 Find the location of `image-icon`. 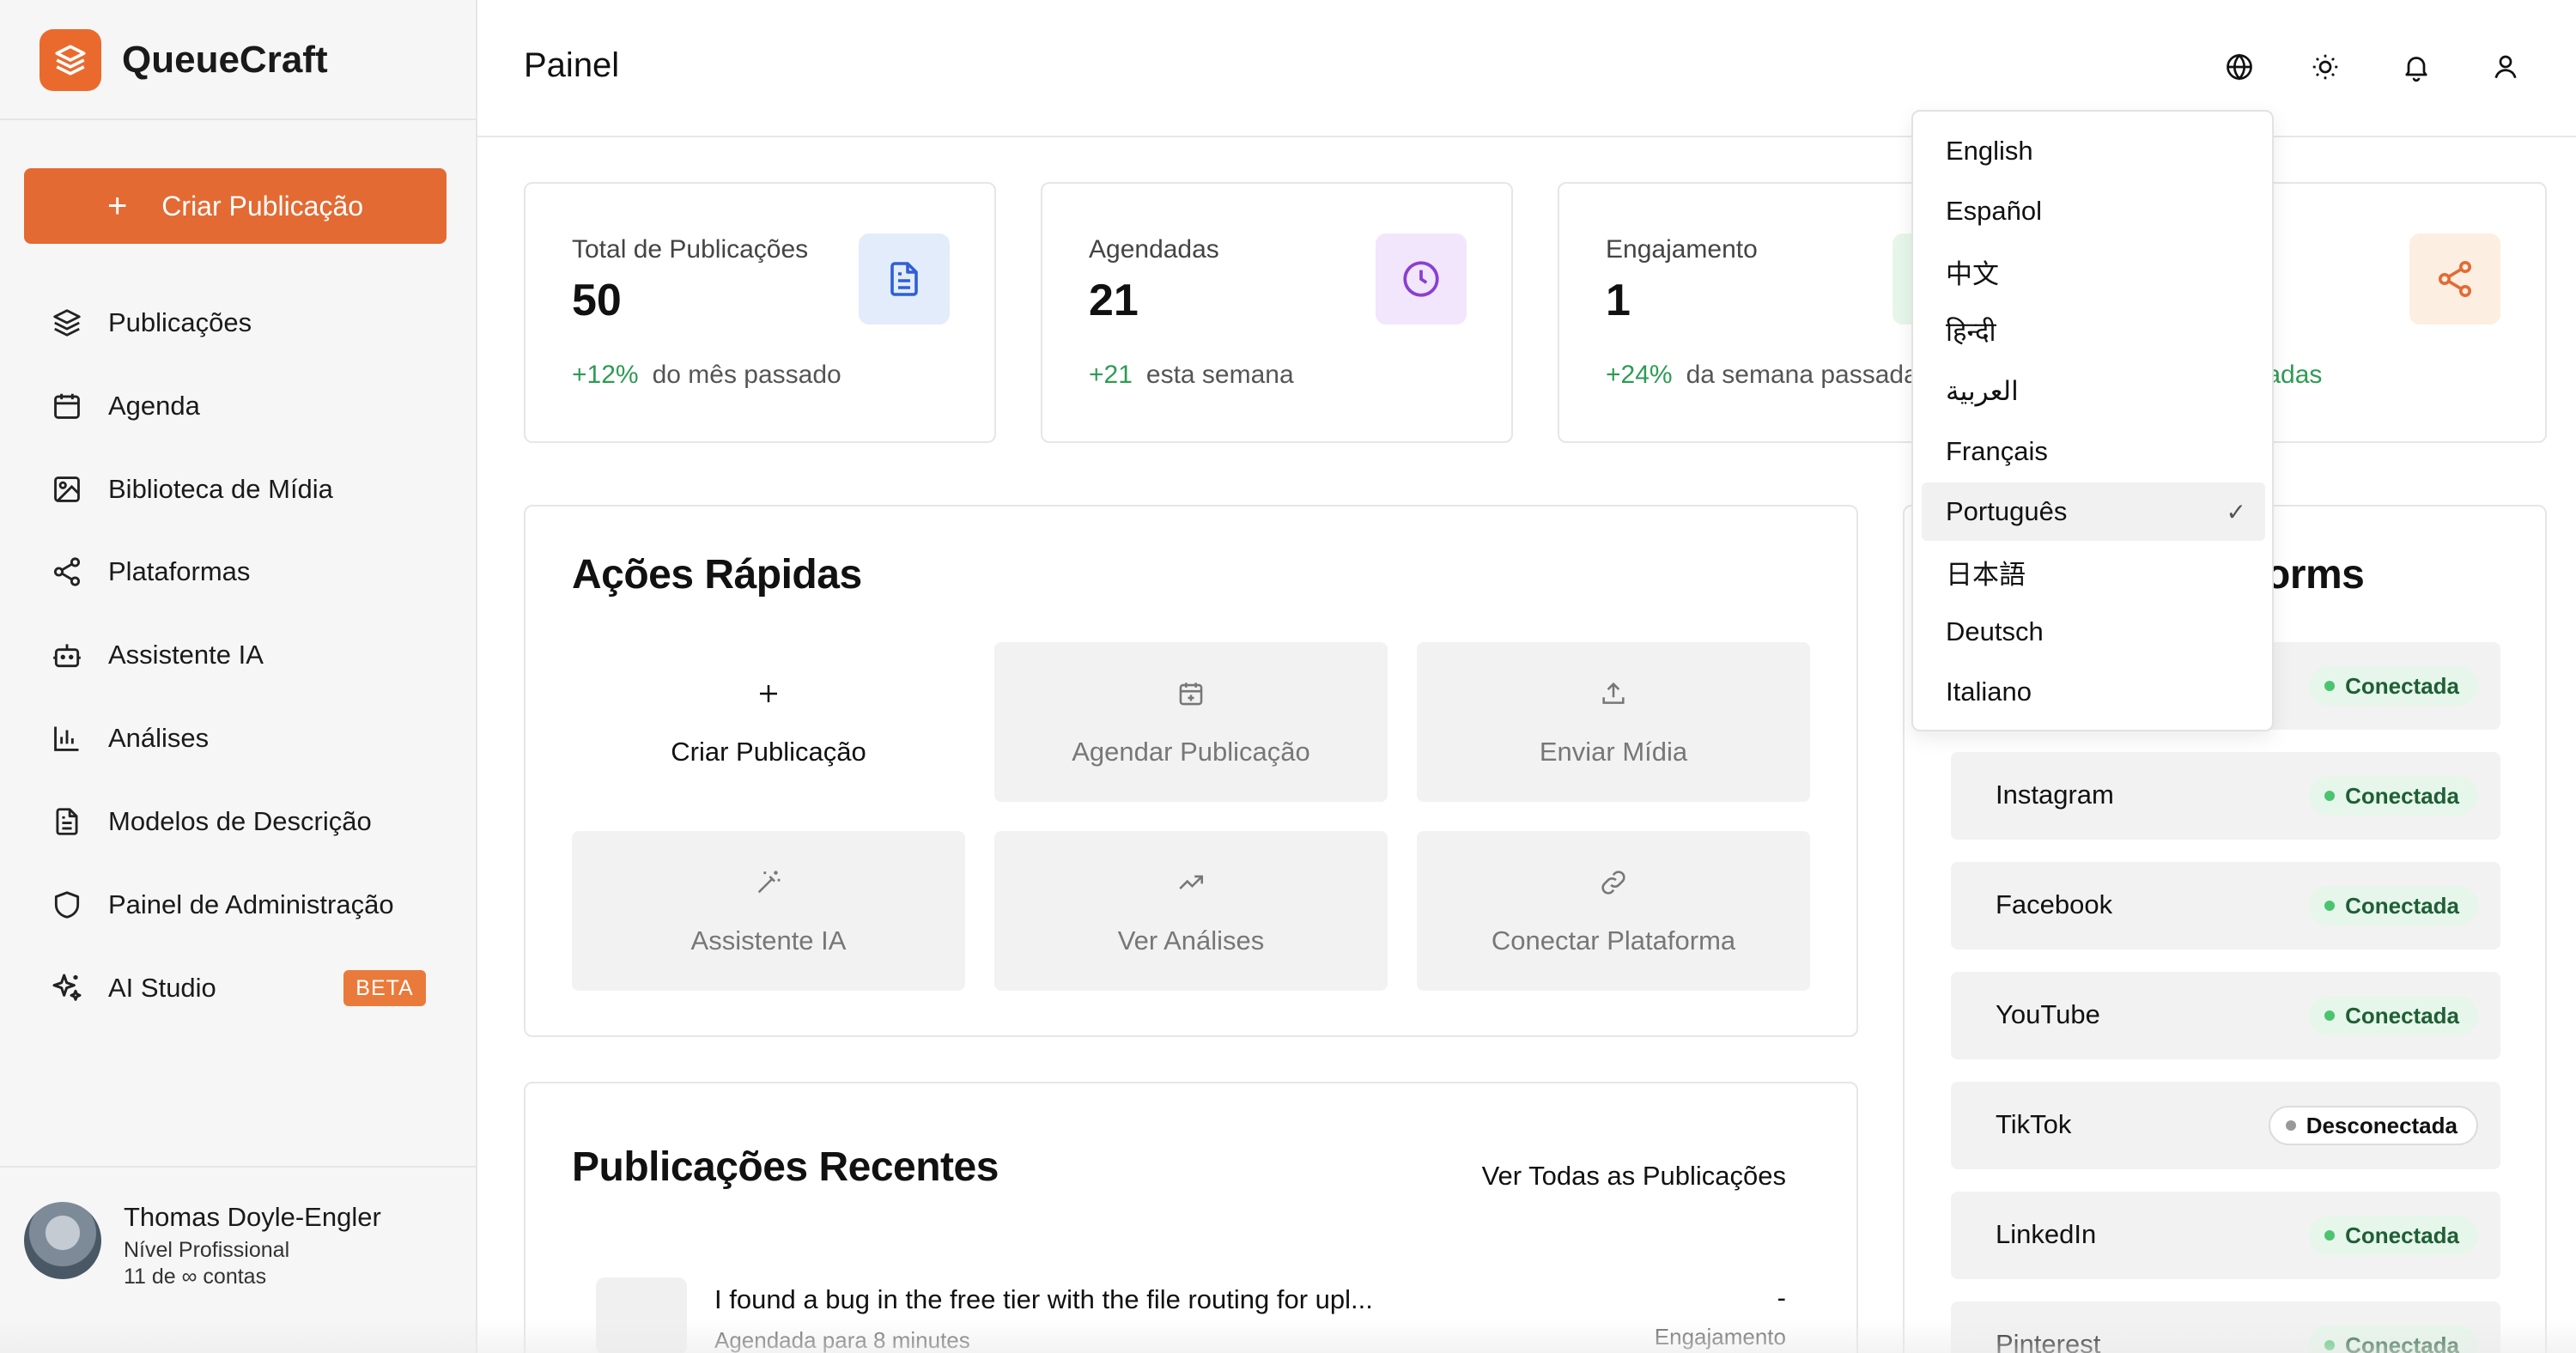

image-icon is located at coordinates (67, 489).